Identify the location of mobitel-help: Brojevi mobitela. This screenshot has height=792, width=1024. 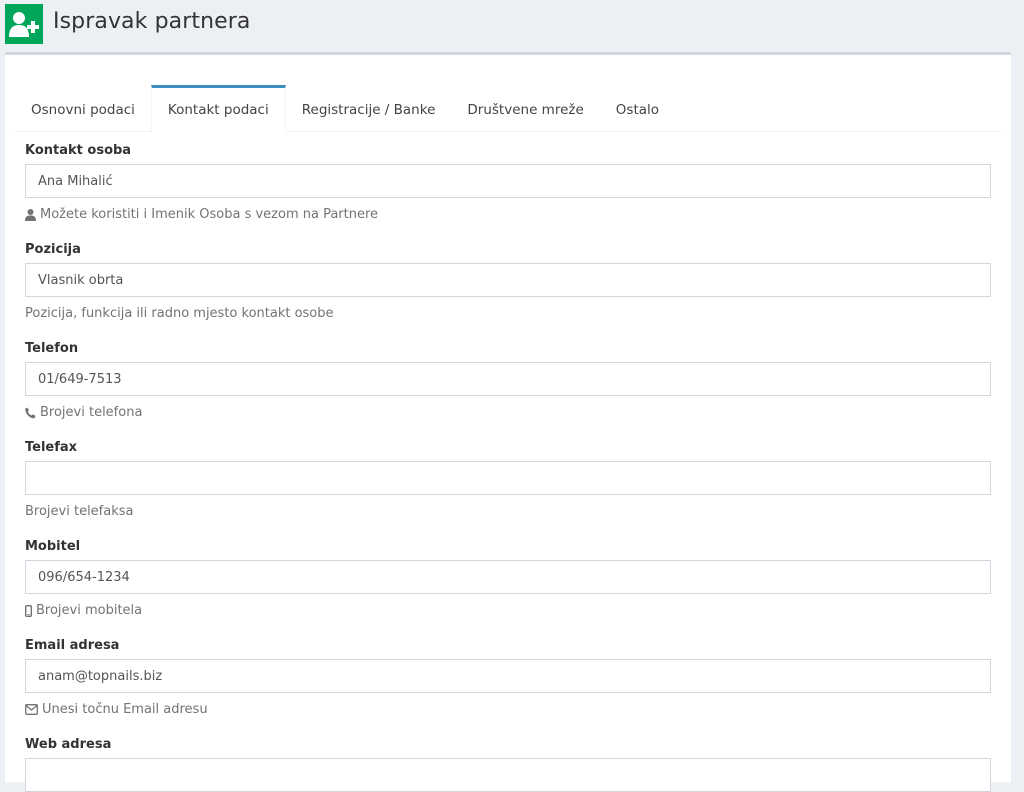
(83, 610).